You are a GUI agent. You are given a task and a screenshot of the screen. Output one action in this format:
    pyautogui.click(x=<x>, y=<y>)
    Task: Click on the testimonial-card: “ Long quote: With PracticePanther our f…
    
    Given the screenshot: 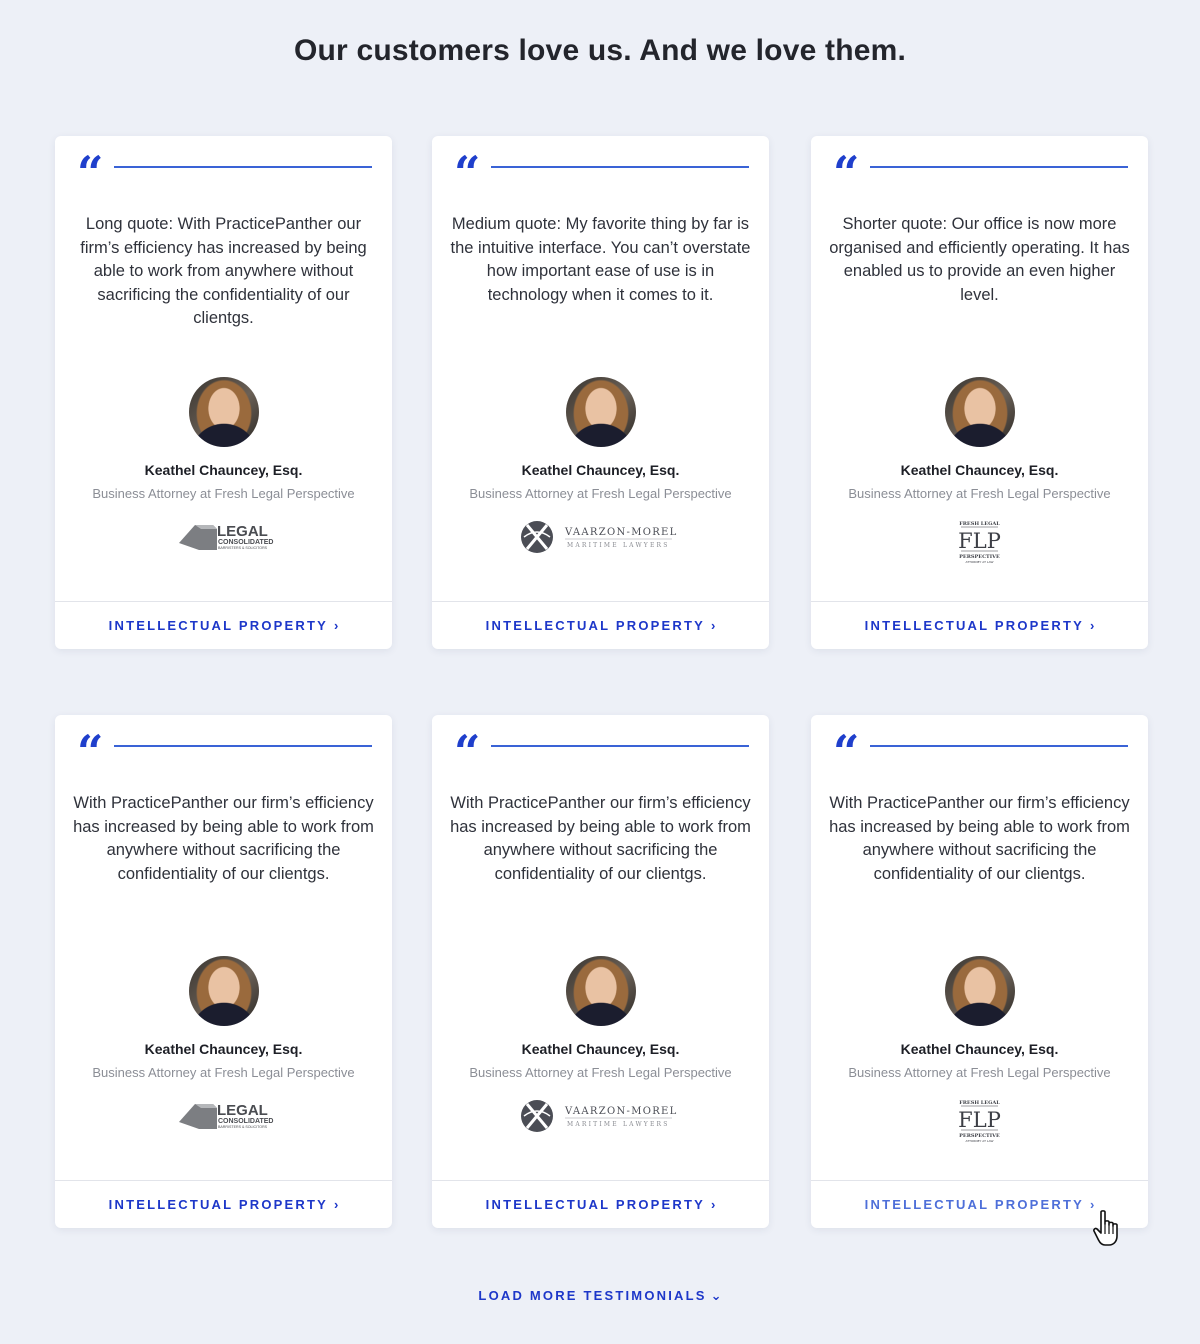 What is the action you would take?
    pyautogui.click(x=223, y=392)
    